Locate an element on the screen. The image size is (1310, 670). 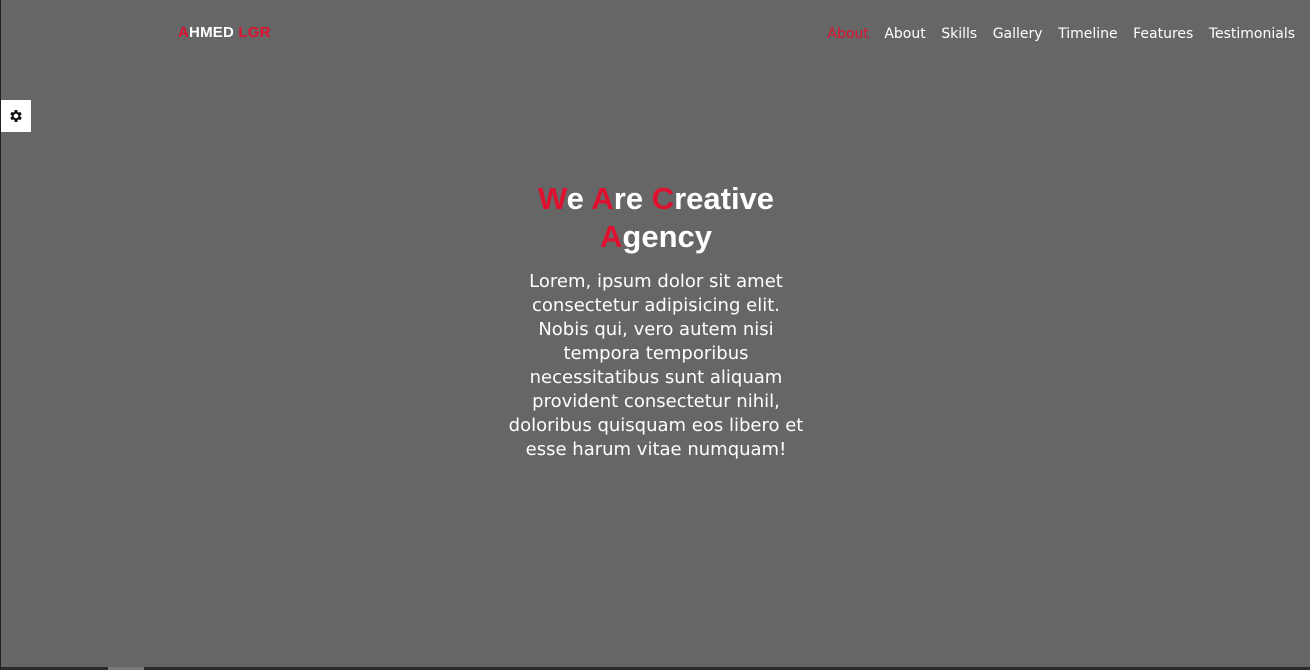
logo-first-word: HMED is located at coordinates (212, 32).